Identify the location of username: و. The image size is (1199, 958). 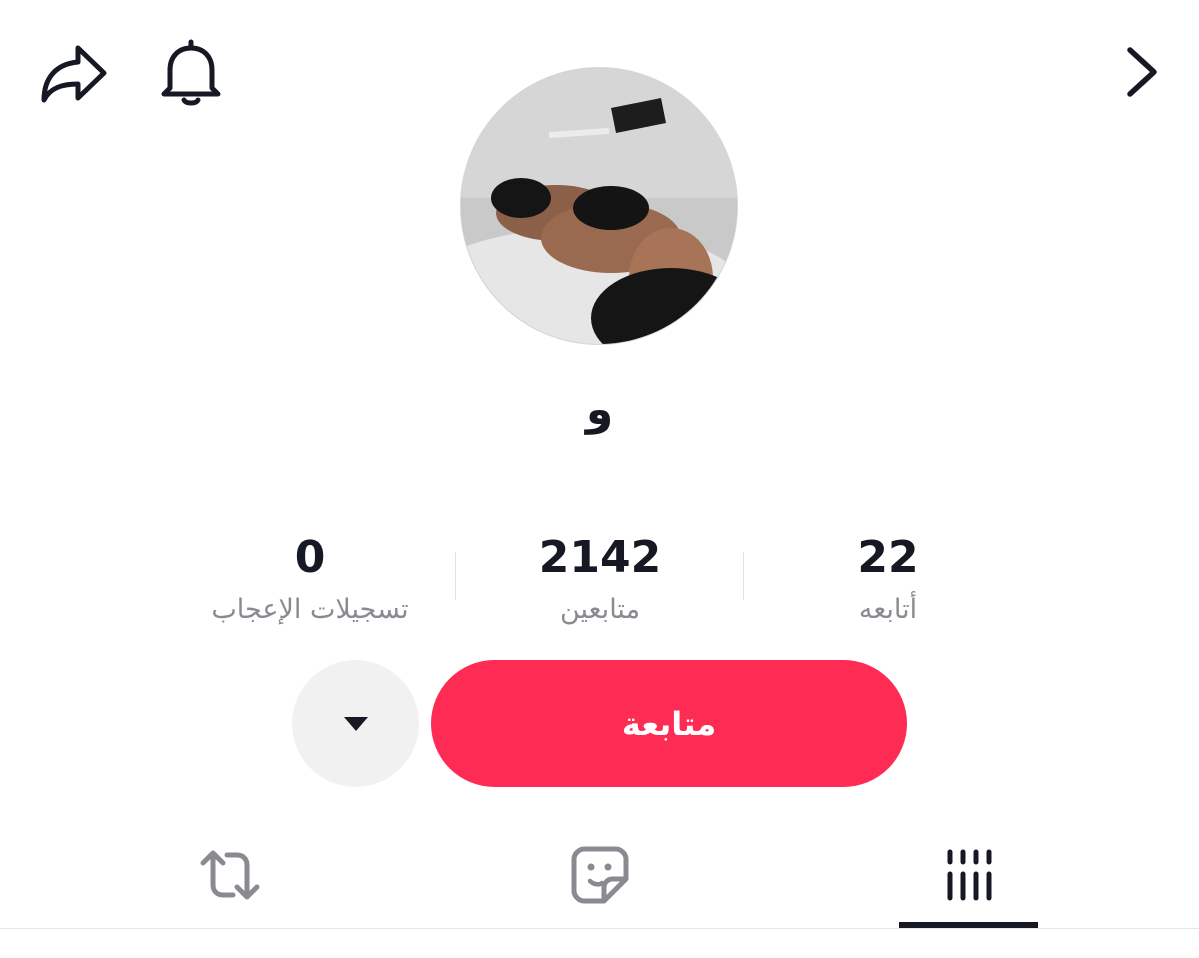
(599, 409).